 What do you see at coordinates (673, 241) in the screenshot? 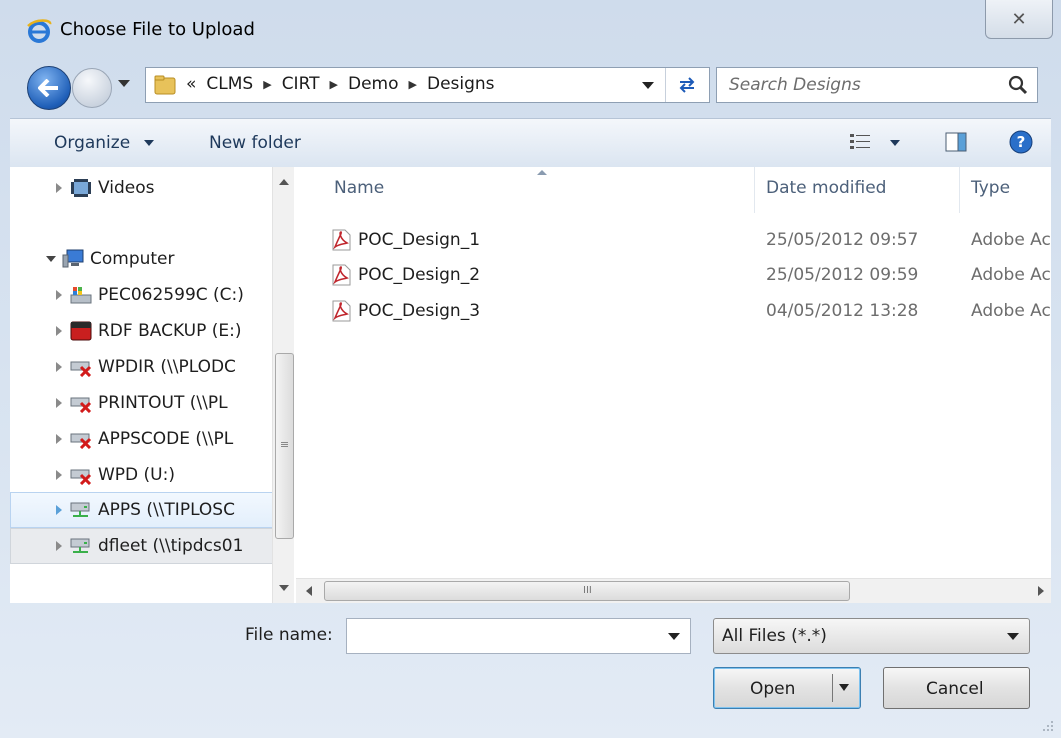
I see `file-row: POC_Design_1 25/05/2012 09:57 Adobe Ac` at bounding box center [673, 241].